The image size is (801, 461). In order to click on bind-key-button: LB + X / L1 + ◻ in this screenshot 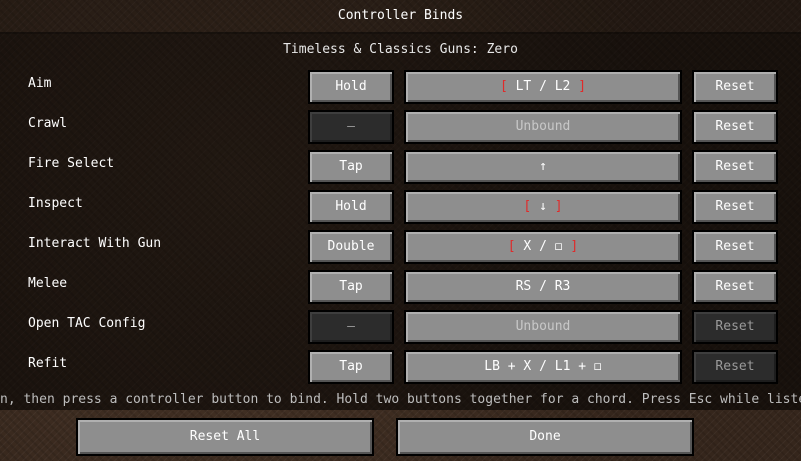, I will do `click(543, 367)`.